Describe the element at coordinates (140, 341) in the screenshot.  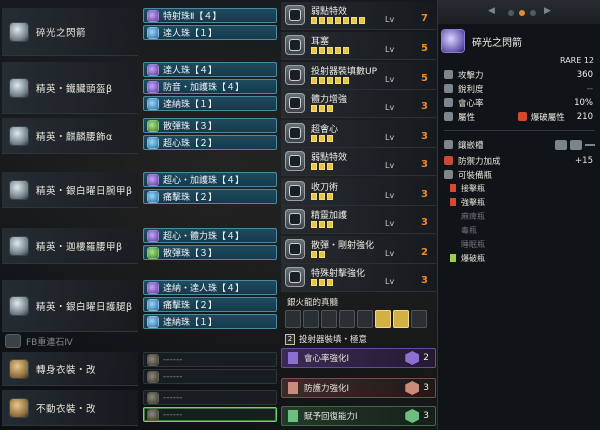
I see `set-bonus-tracker: FB重連石Ⅳ` at that location.